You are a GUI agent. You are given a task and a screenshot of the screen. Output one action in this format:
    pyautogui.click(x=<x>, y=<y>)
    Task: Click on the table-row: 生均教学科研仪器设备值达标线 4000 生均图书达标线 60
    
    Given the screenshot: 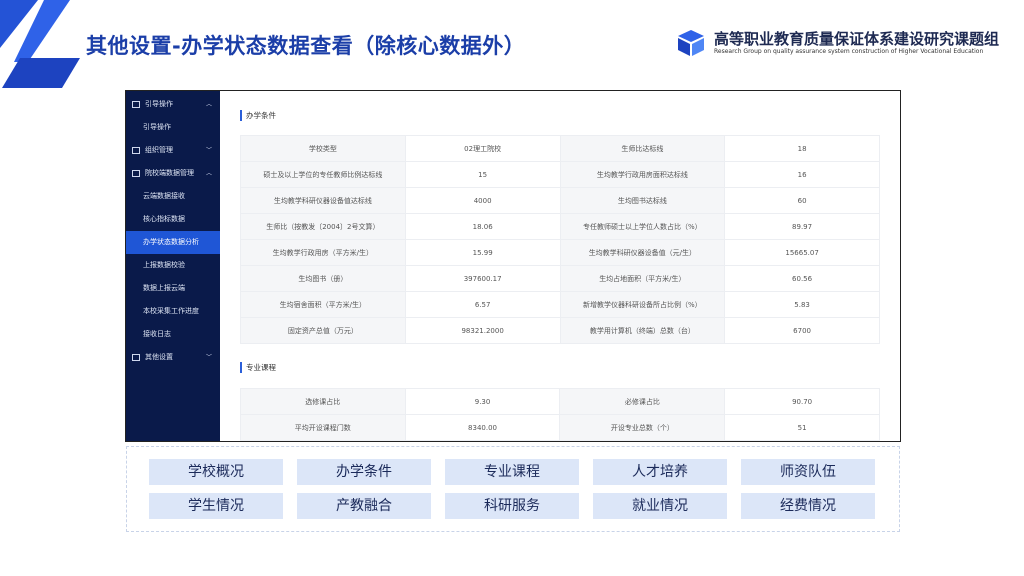 What is the action you would take?
    pyautogui.click(x=560, y=200)
    